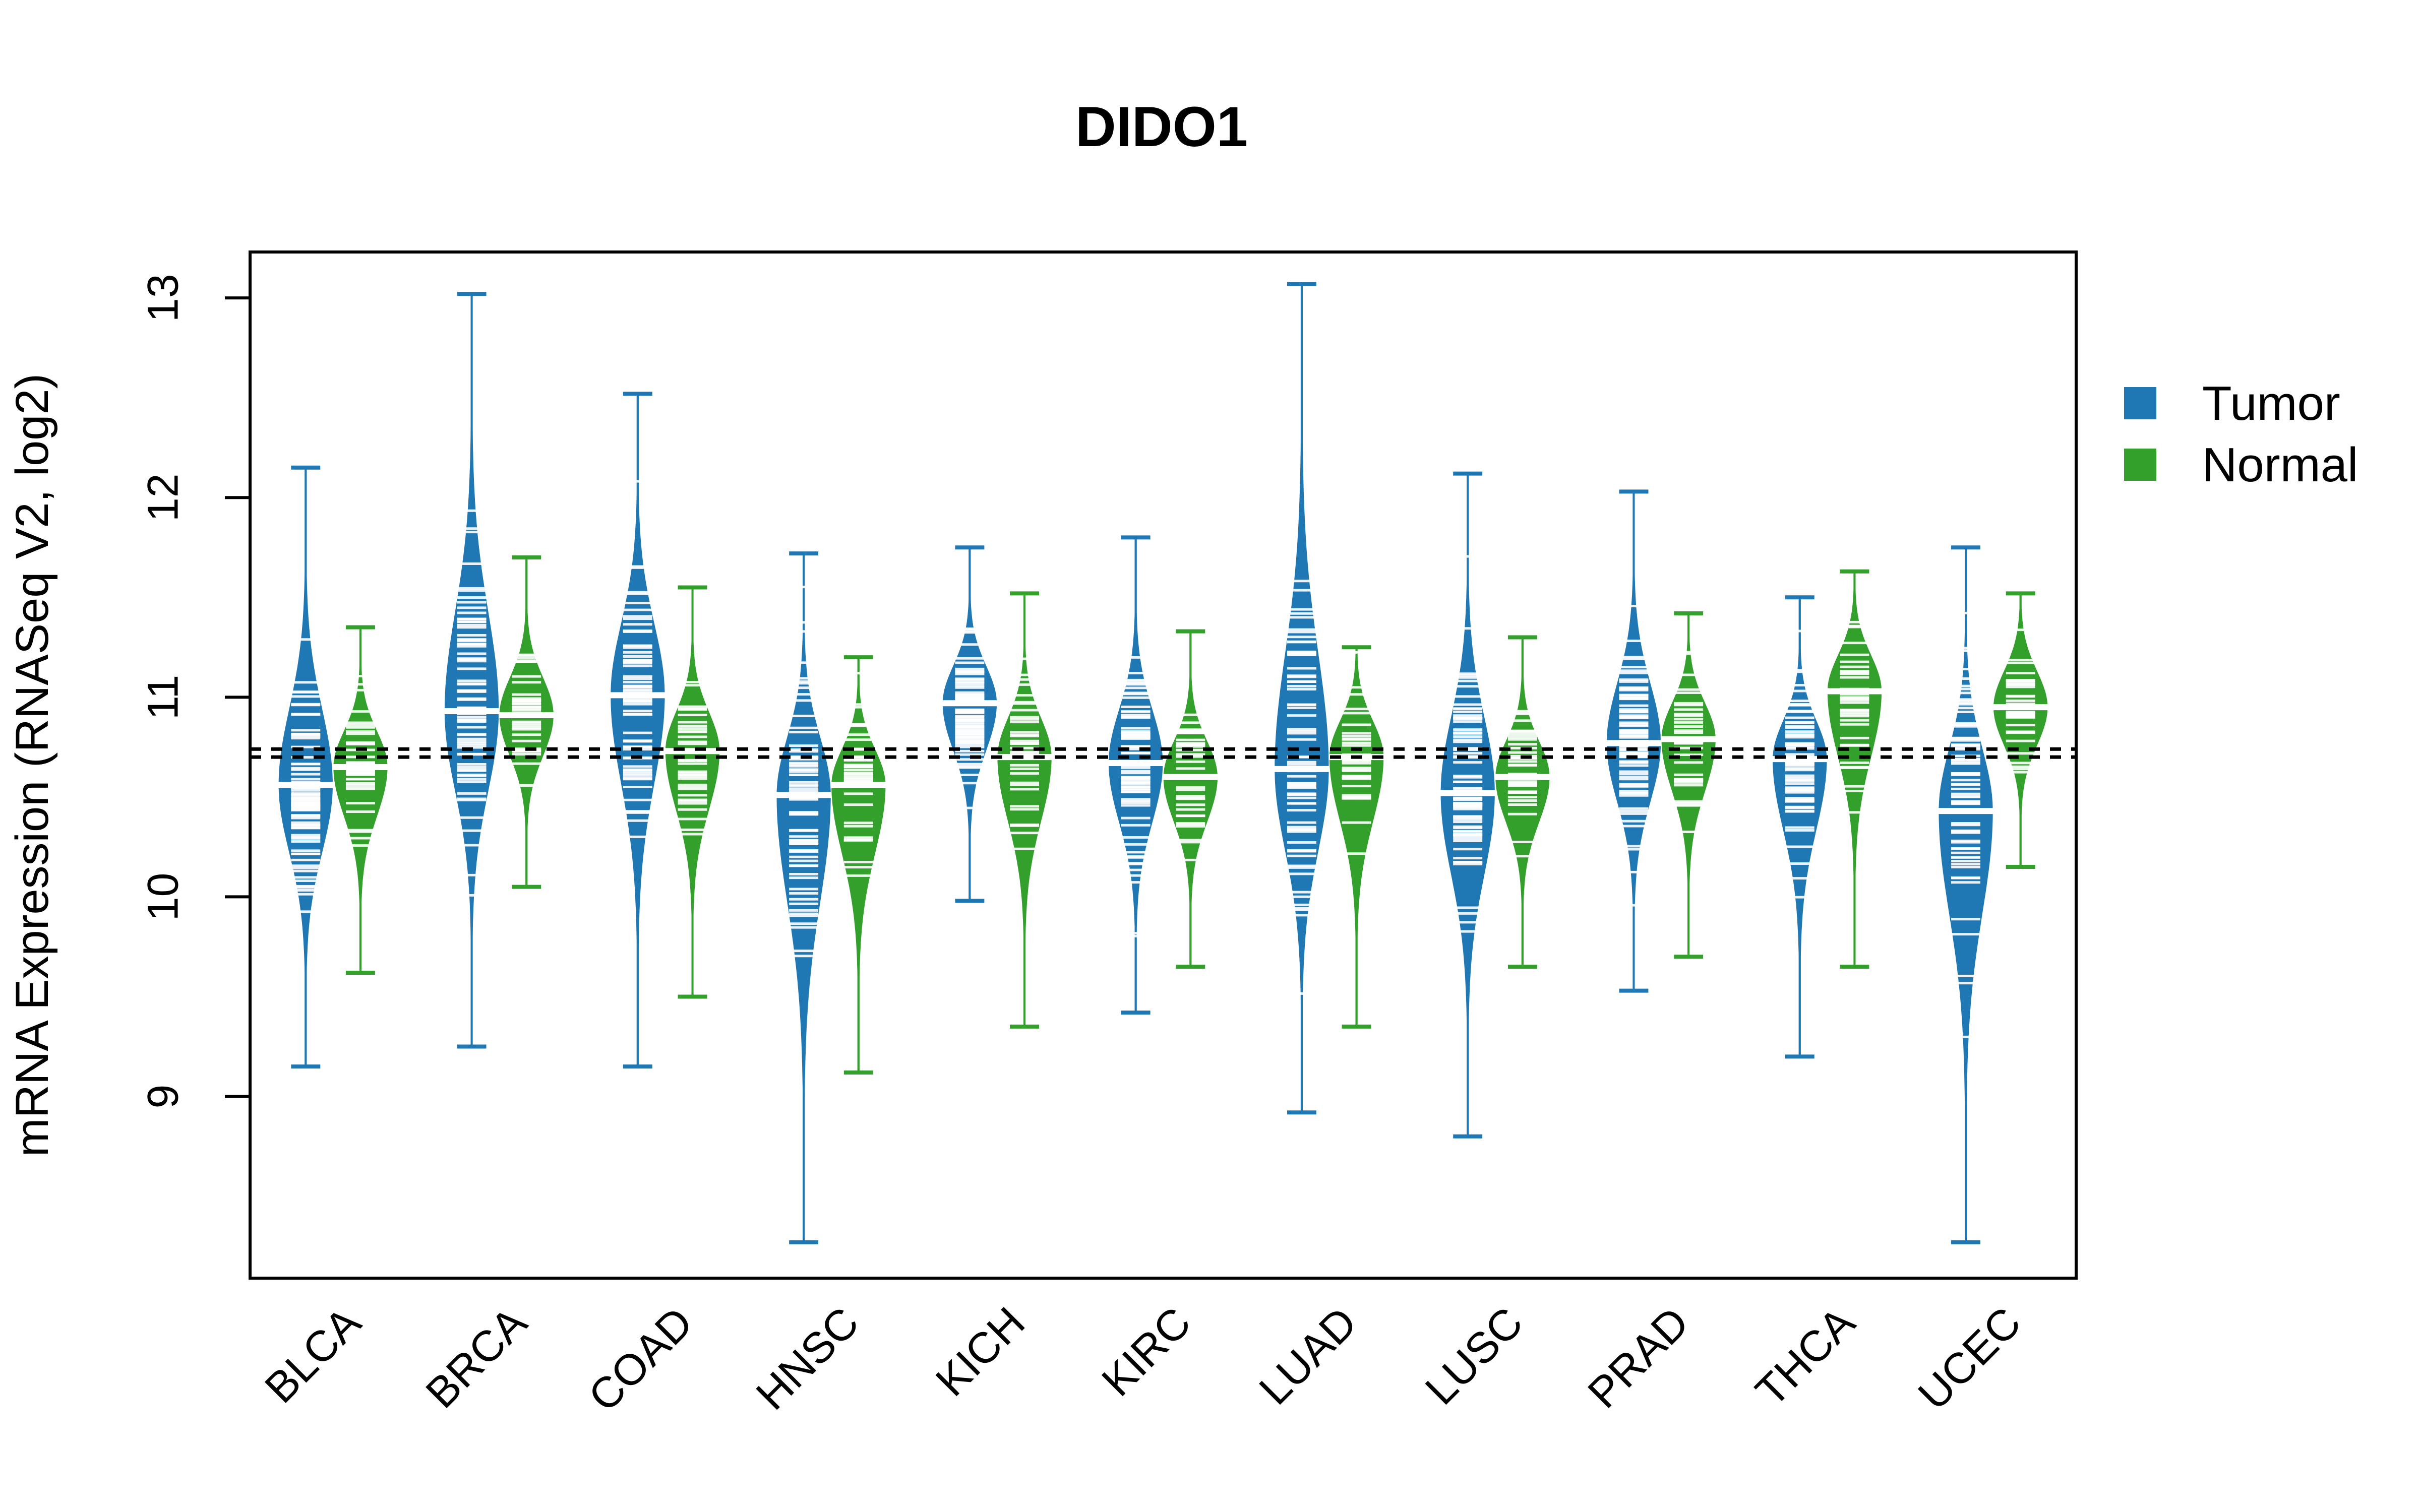 The image size is (2420, 1512). What do you see at coordinates (163, 698) in the screenshot?
I see `y-tick-label: 11` at bounding box center [163, 698].